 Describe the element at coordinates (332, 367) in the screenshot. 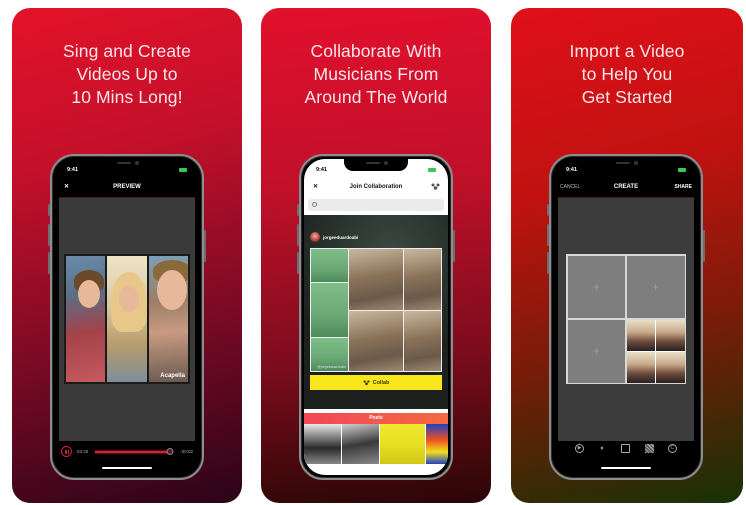

I see `watermark: @jorgeeduardoabi` at that location.